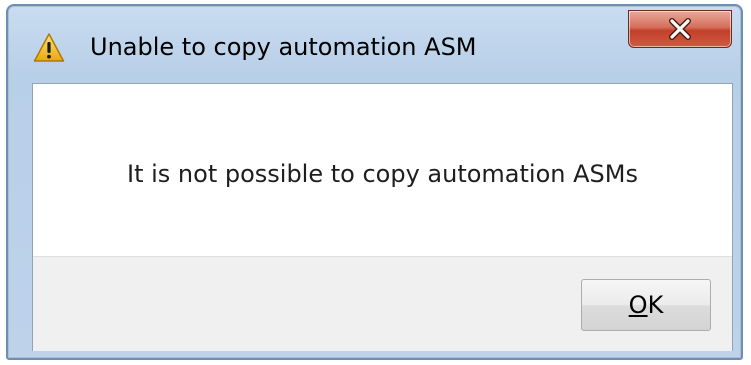 This screenshot has height=365, width=751. Describe the element at coordinates (49, 48) in the screenshot. I see `warning-icon` at that location.